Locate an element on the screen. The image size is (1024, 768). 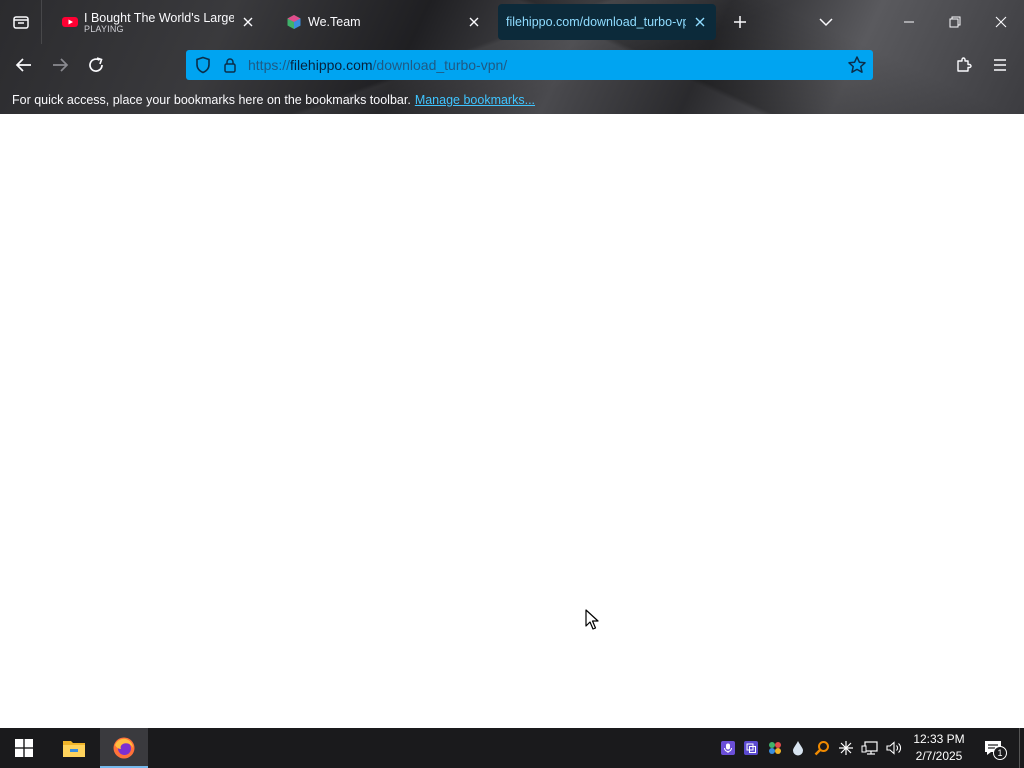
tab-filehippo-active: filehippo.com/download_turbo-vpn is located at coordinates (607, 22).